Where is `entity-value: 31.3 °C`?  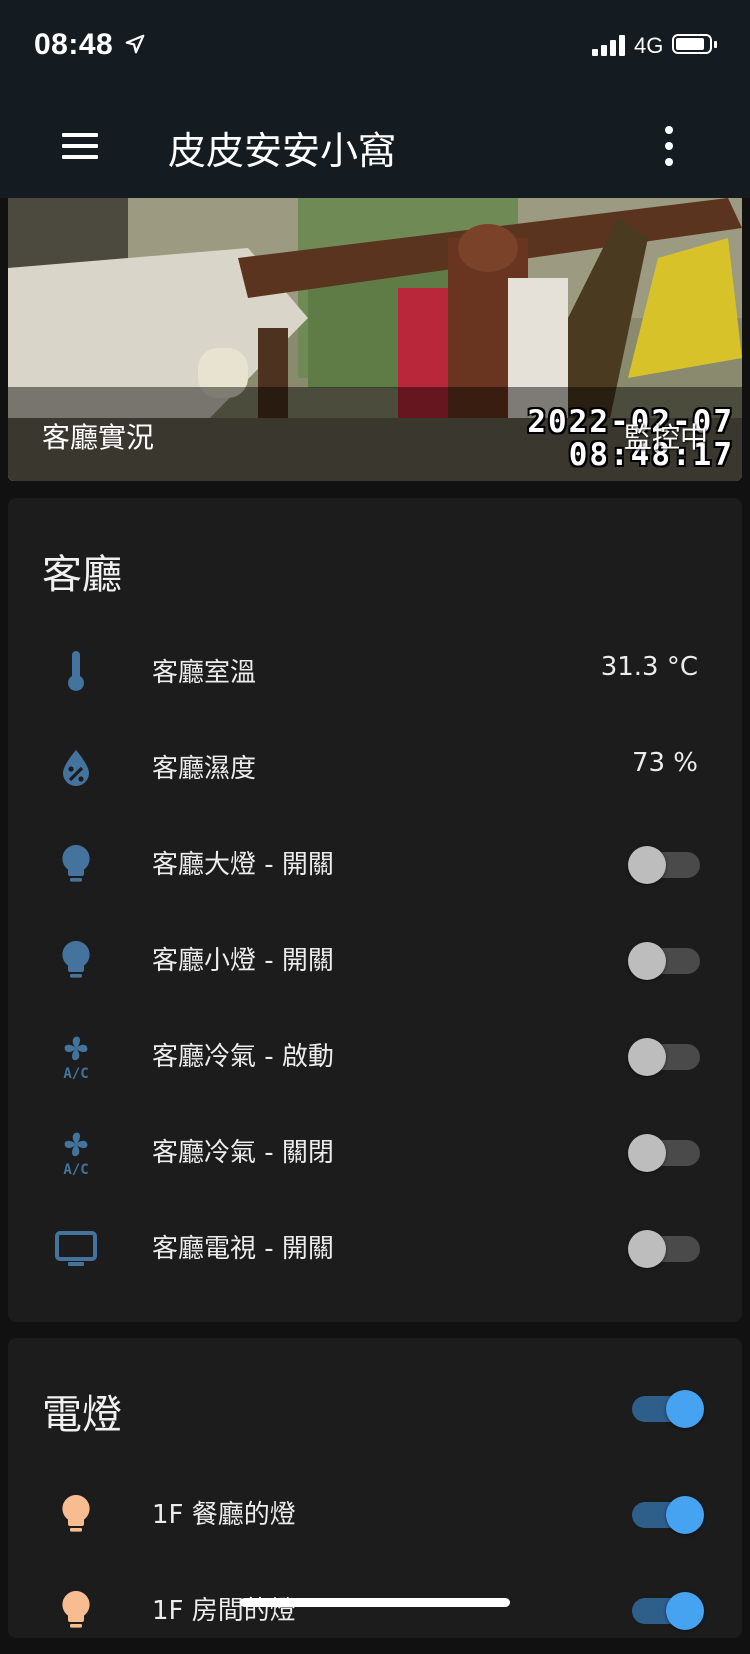 entity-value: 31.3 °C is located at coordinates (649, 667).